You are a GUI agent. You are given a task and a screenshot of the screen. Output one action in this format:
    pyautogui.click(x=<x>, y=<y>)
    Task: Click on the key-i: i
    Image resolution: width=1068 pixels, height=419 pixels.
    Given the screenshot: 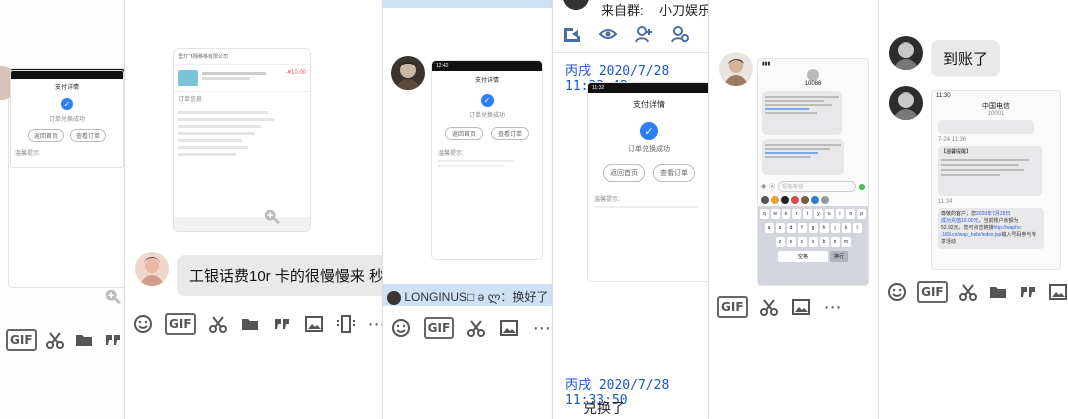 What is the action you would take?
    pyautogui.click(x=840, y=214)
    